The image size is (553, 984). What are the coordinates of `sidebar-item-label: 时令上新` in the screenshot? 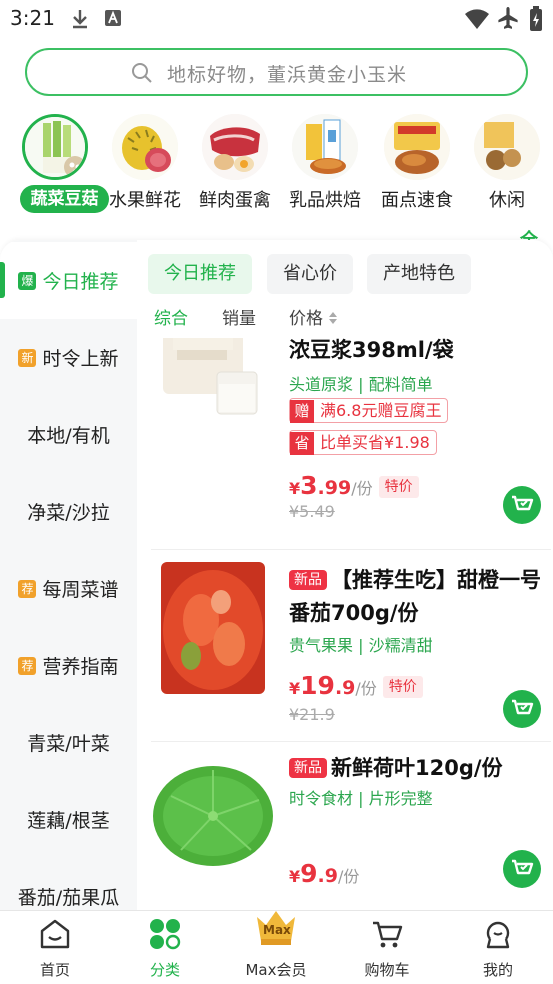 It's located at (80, 359).